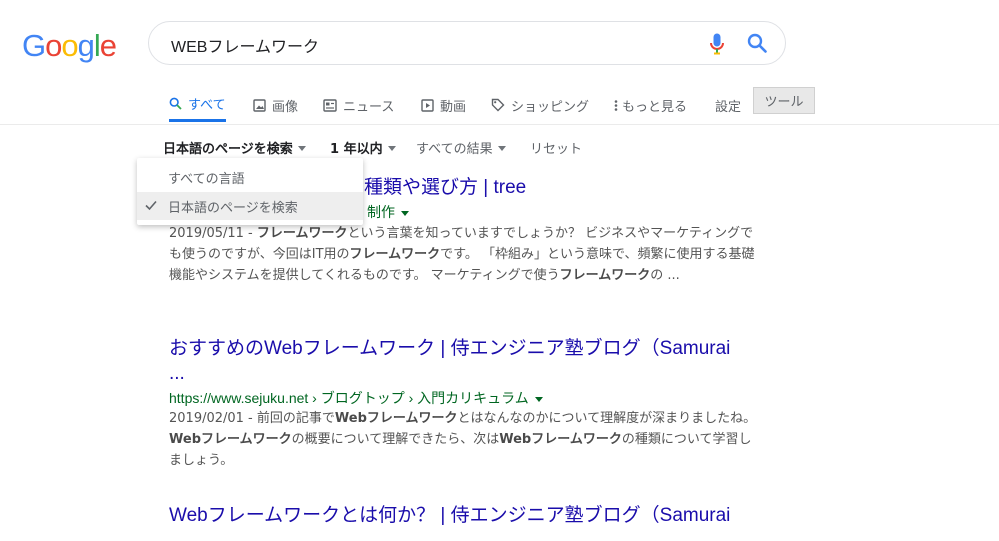 The height and width of the screenshot is (541, 999). I want to click on reset-link: リセット, so click(556, 147).